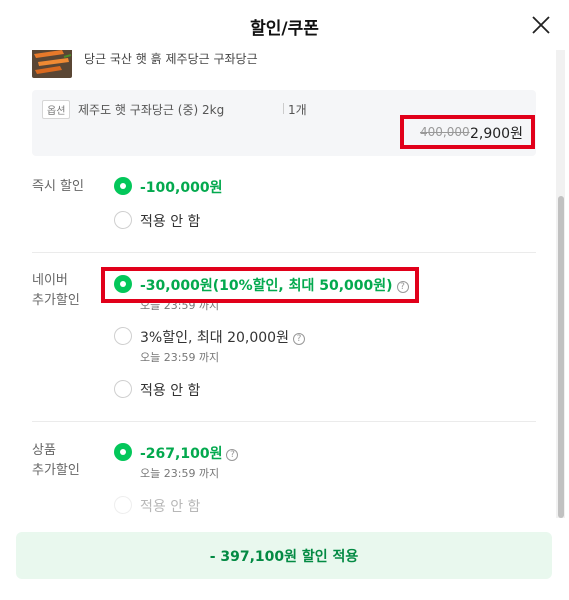 The height and width of the screenshot is (600, 569). What do you see at coordinates (214, 338) in the screenshot?
I see `naver-option-2-text: 3%할인, 최대 20,000원` at bounding box center [214, 338].